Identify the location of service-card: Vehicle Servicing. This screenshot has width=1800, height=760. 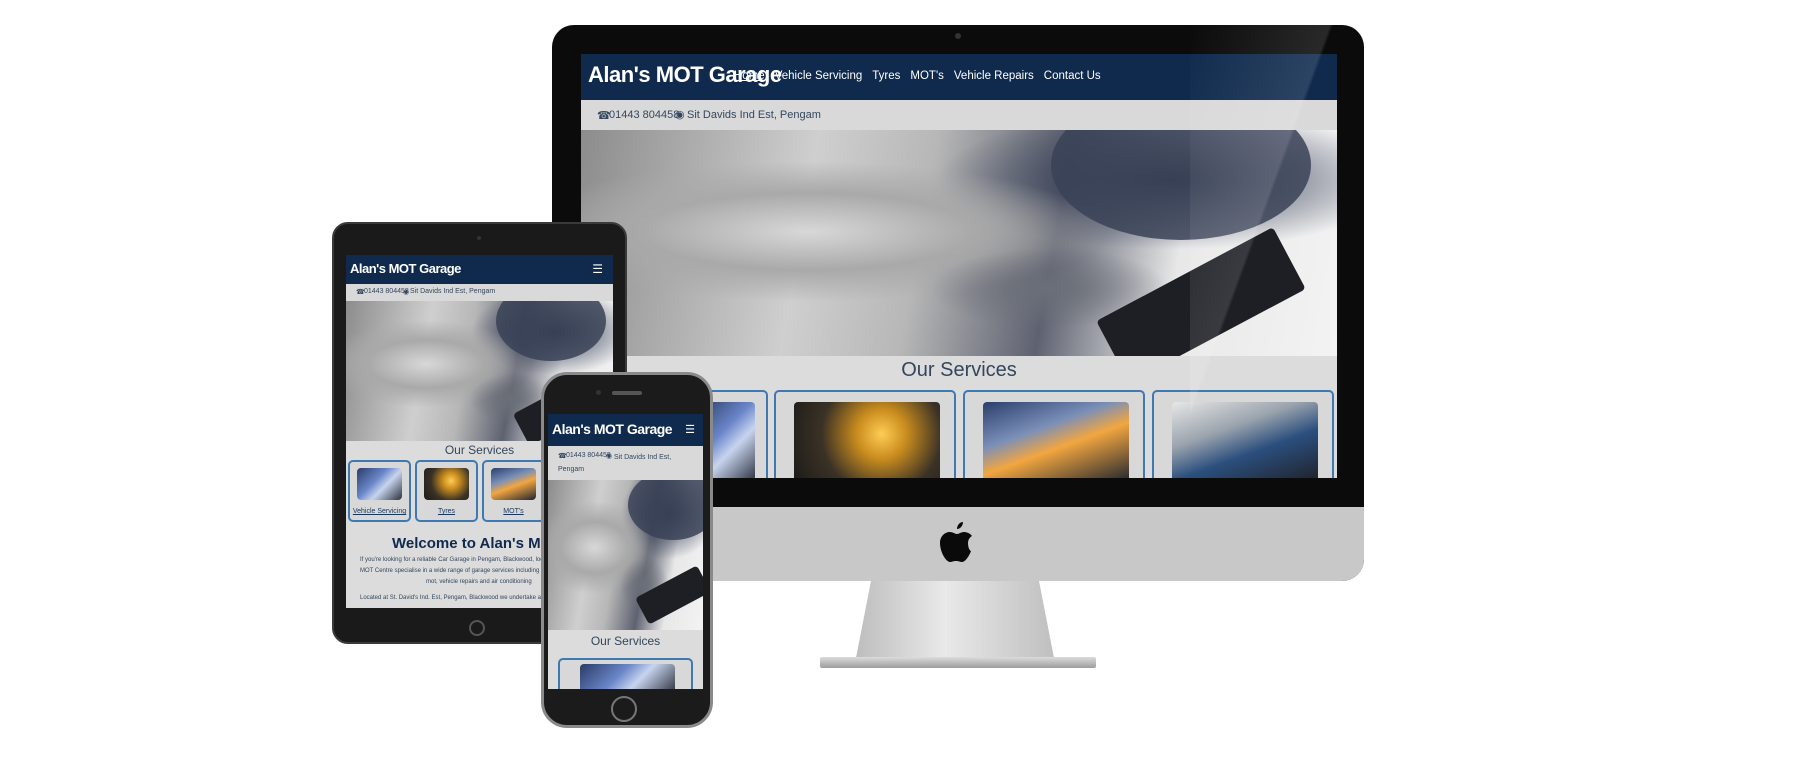
(379, 491).